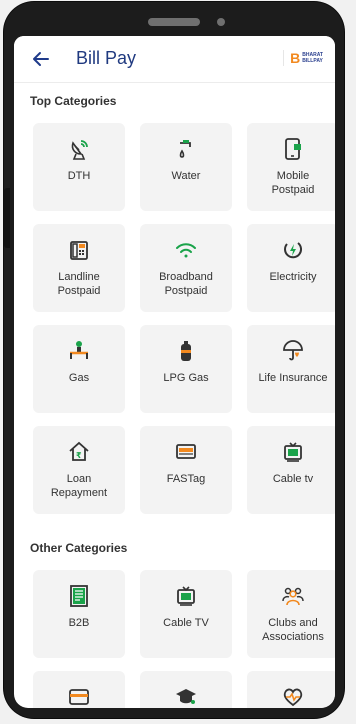 The image size is (356, 724). Describe the element at coordinates (293, 351) in the screenshot. I see `umbrella-heart-icon` at that location.